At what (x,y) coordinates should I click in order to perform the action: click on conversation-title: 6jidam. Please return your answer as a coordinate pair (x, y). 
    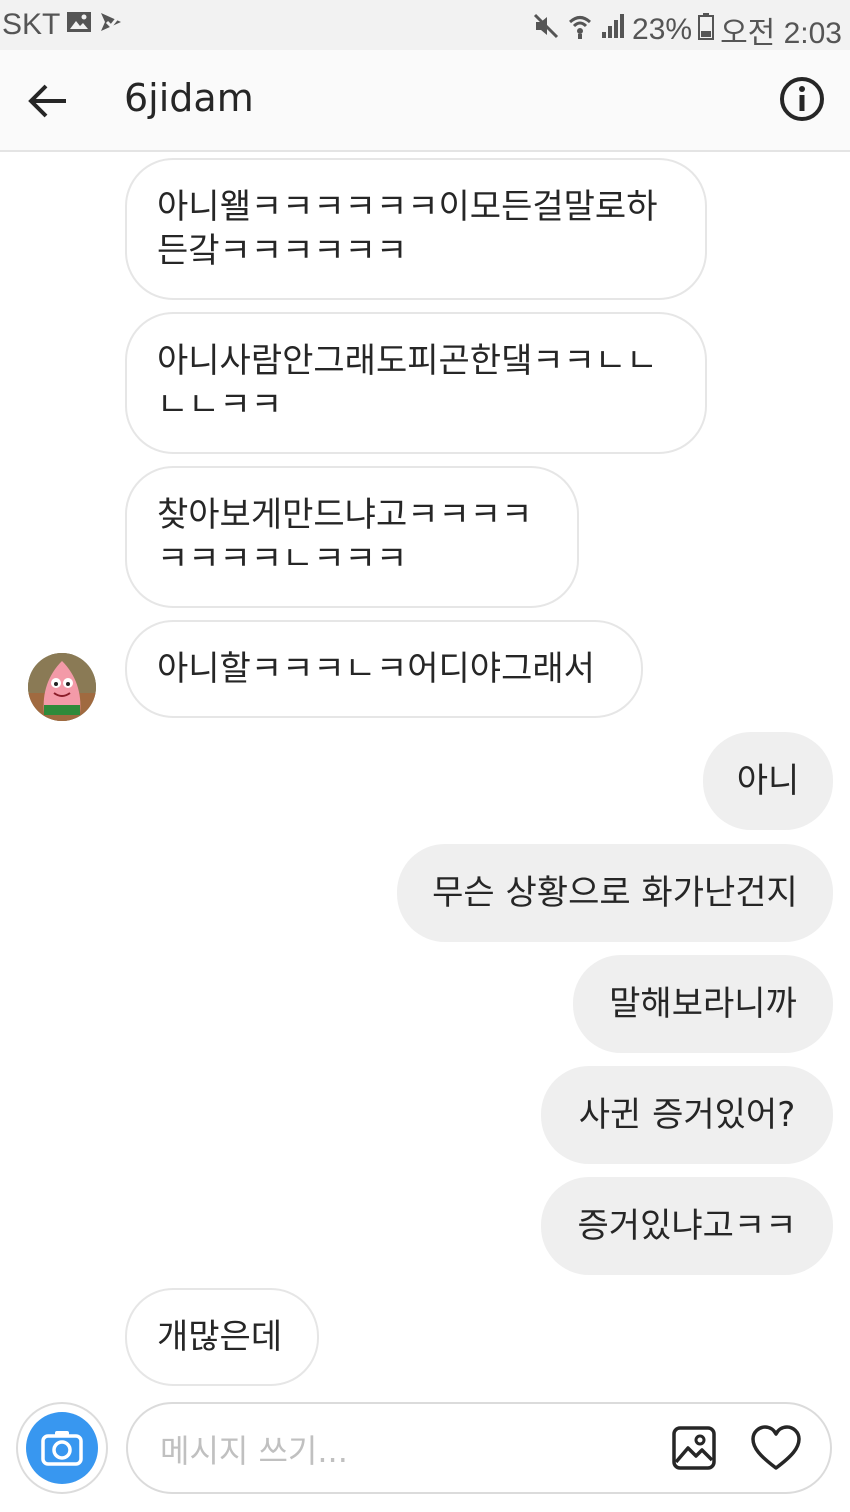
    Looking at the image, I should click on (189, 98).